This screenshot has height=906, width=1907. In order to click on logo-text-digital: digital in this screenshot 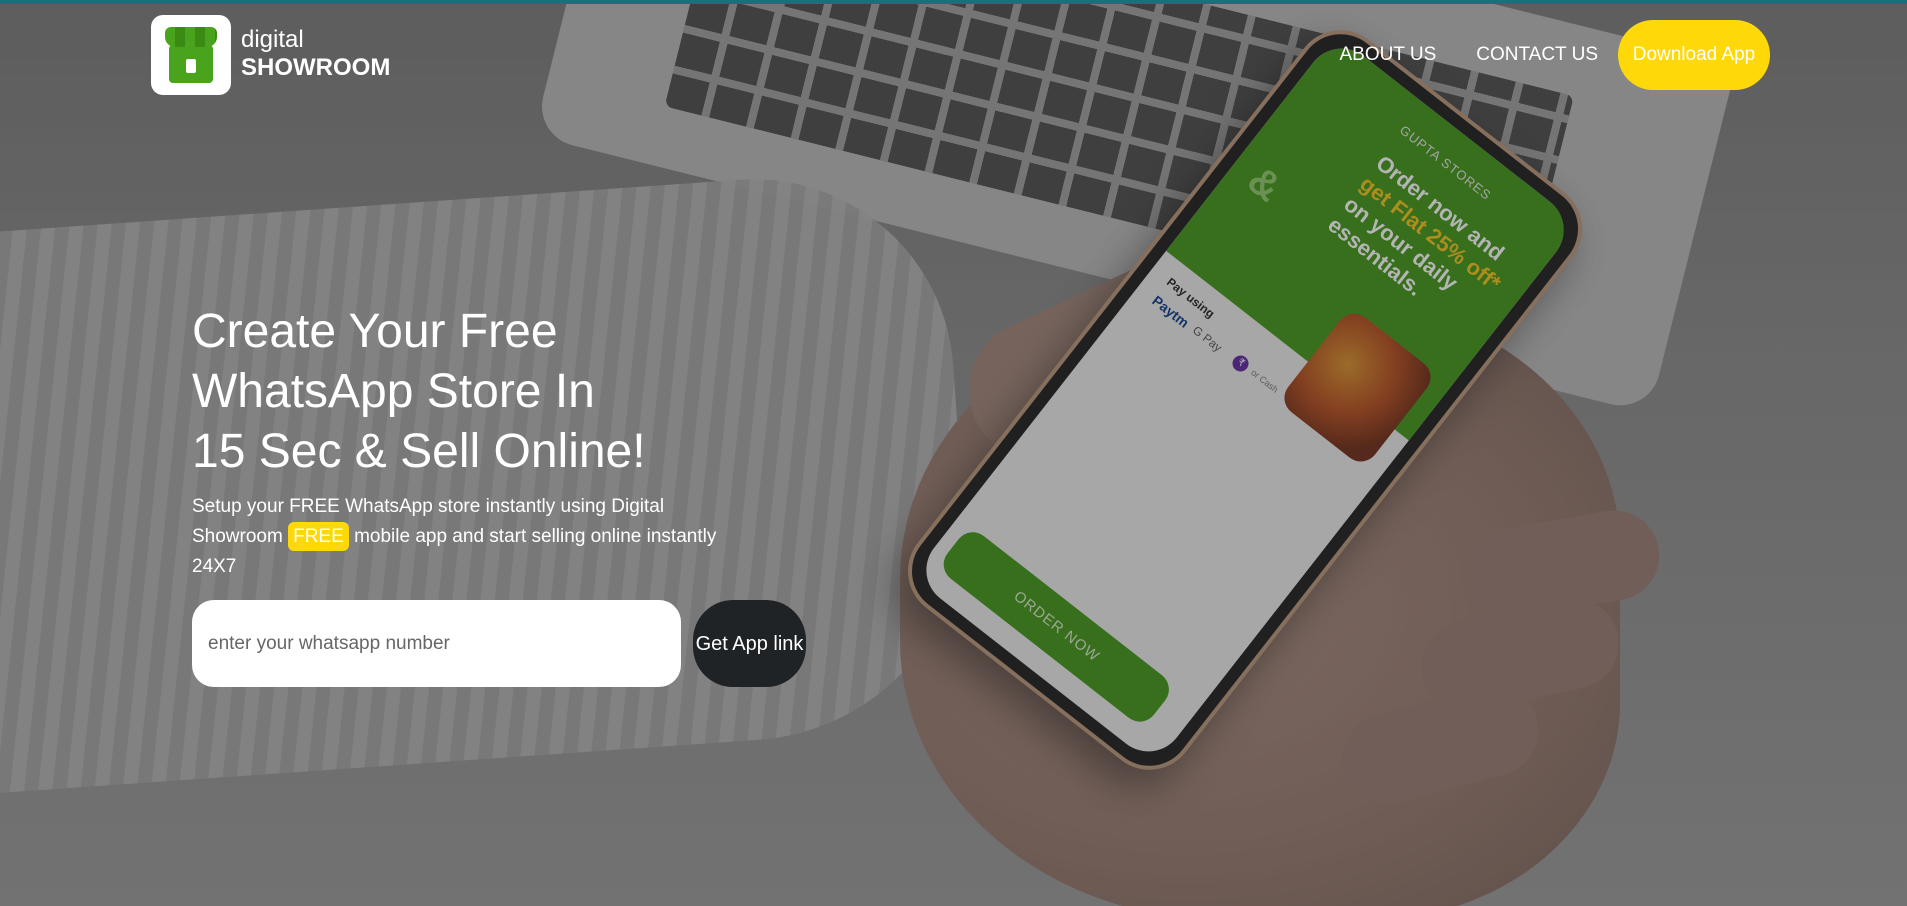, I will do `click(272, 39)`.